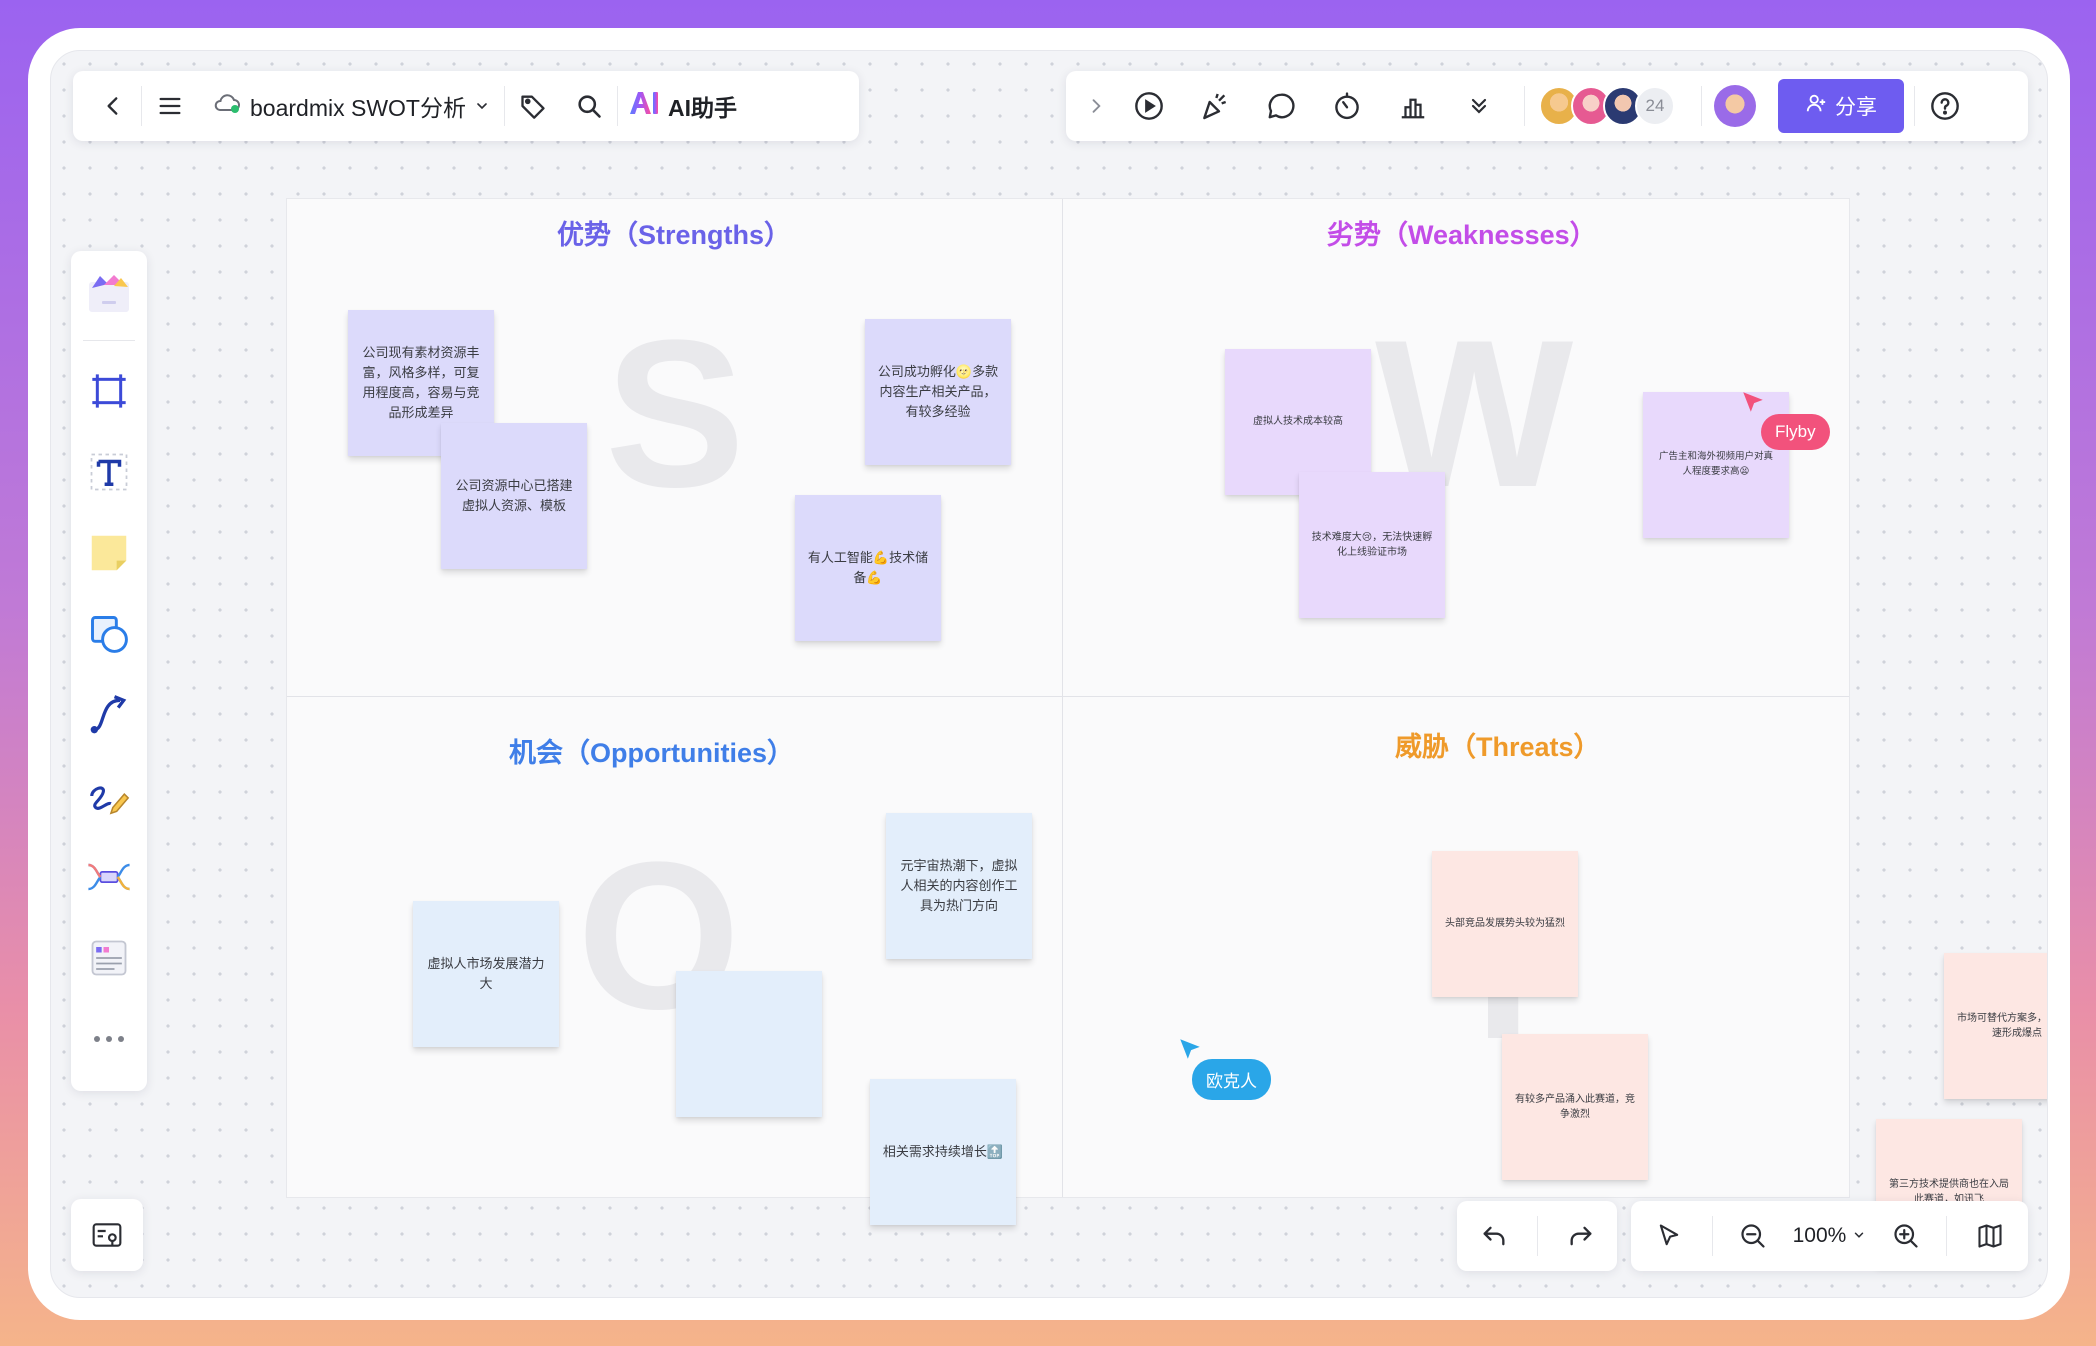 This screenshot has height=1346, width=2096. What do you see at coordinates (109, 671) in the screenshot?
I see `left-tool-sidebar` at bounding box center [109, 671].